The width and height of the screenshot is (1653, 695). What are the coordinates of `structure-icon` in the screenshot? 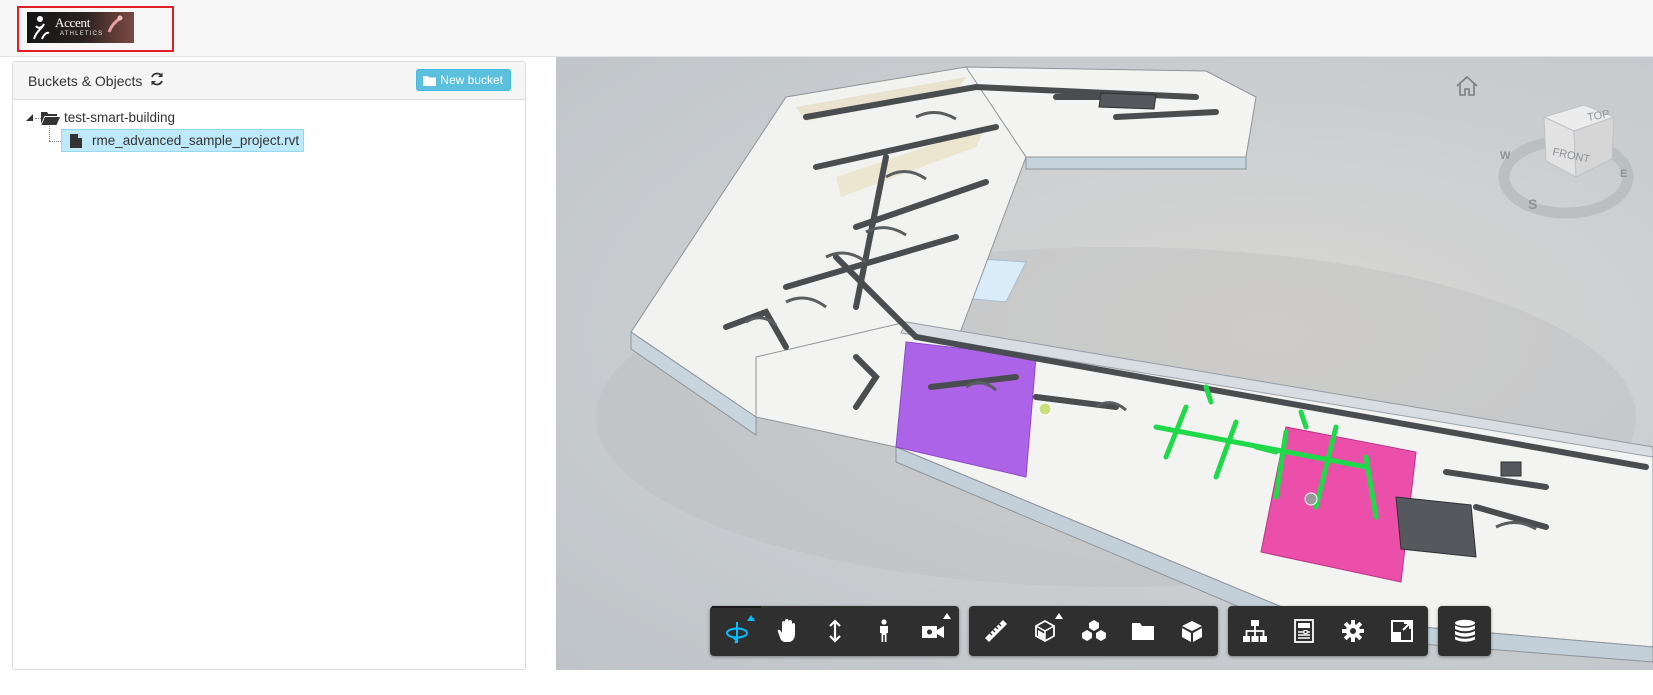 It's located at (1254, 631).